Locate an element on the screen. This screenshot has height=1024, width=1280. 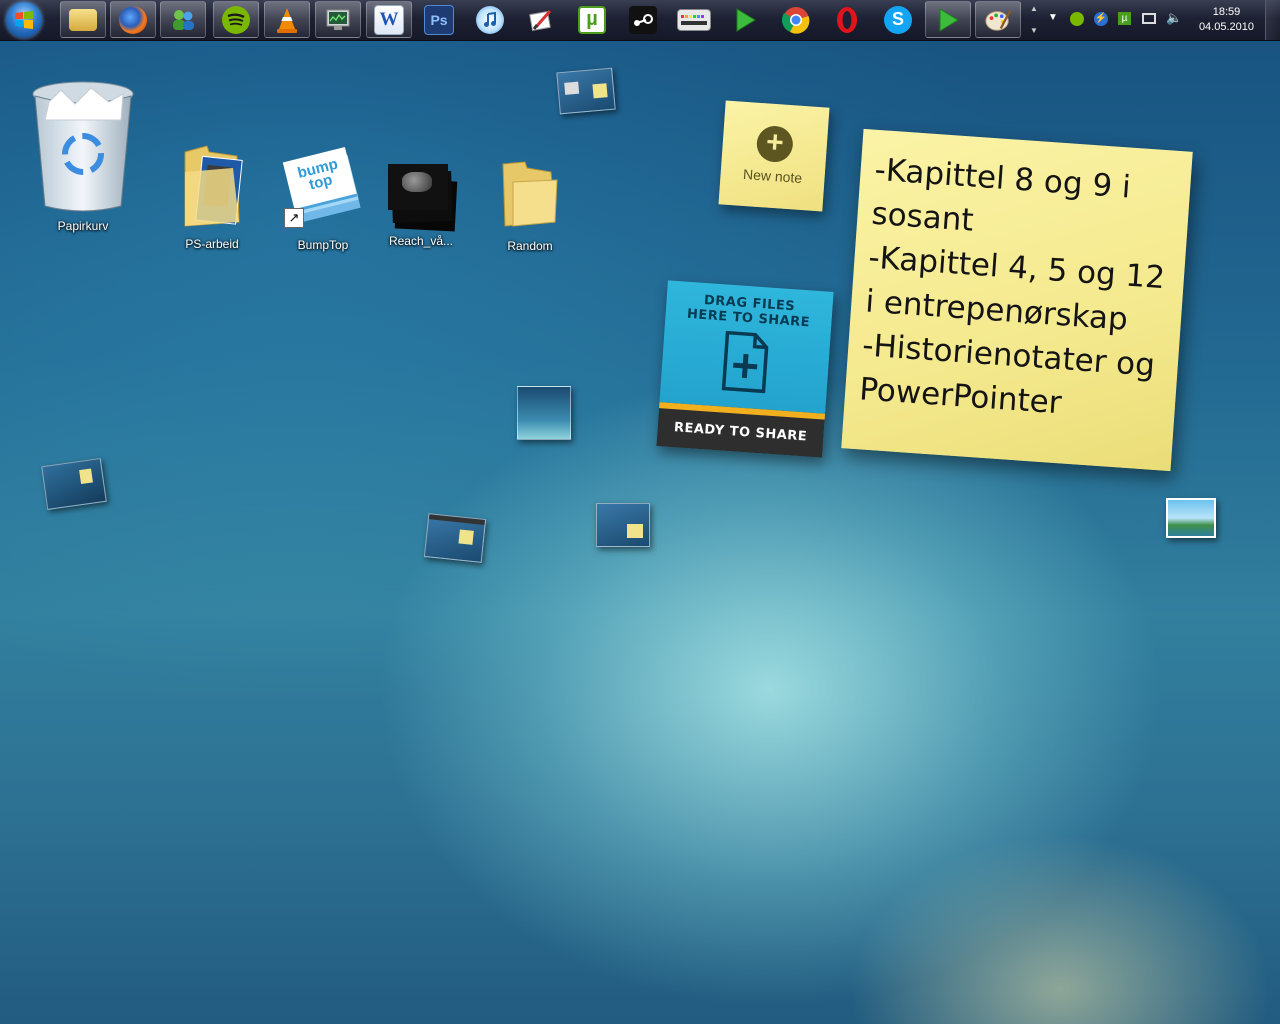
desktop-folder-ps-arbeid: PS-arbeid is located at coordinates (212, 196).